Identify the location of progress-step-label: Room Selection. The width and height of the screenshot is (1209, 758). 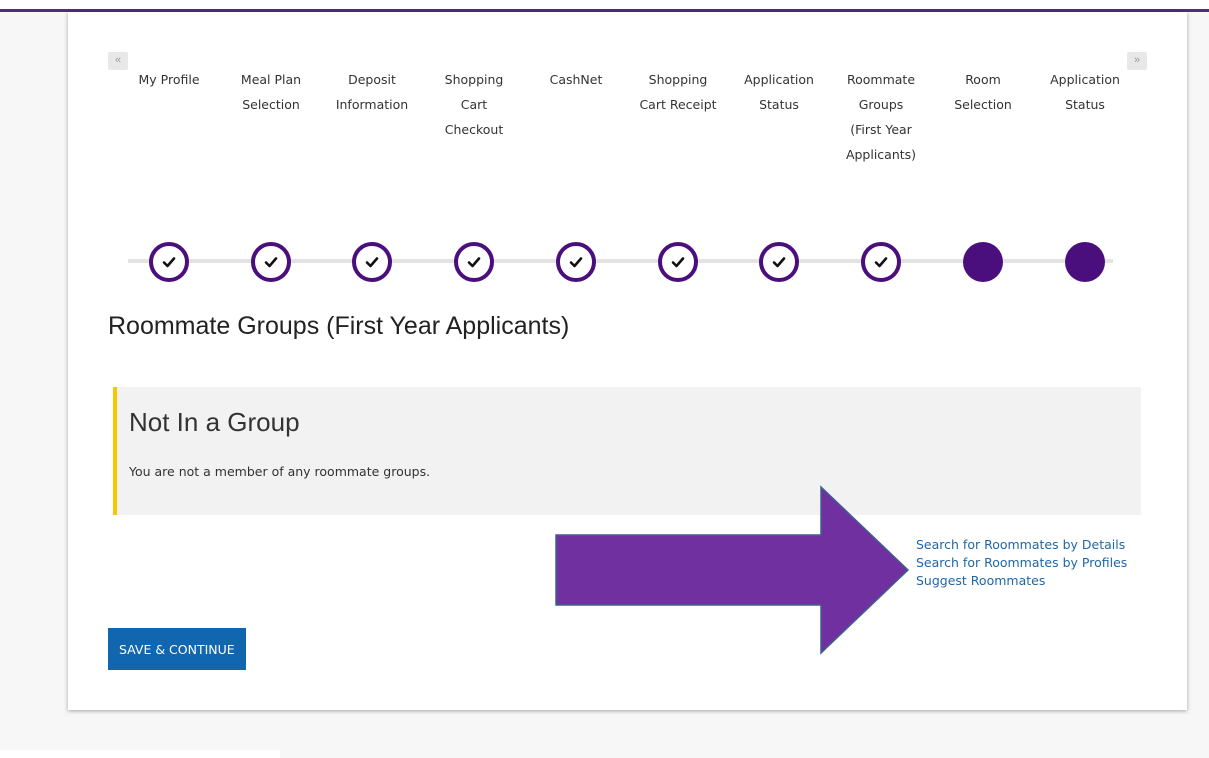
(983, 92).